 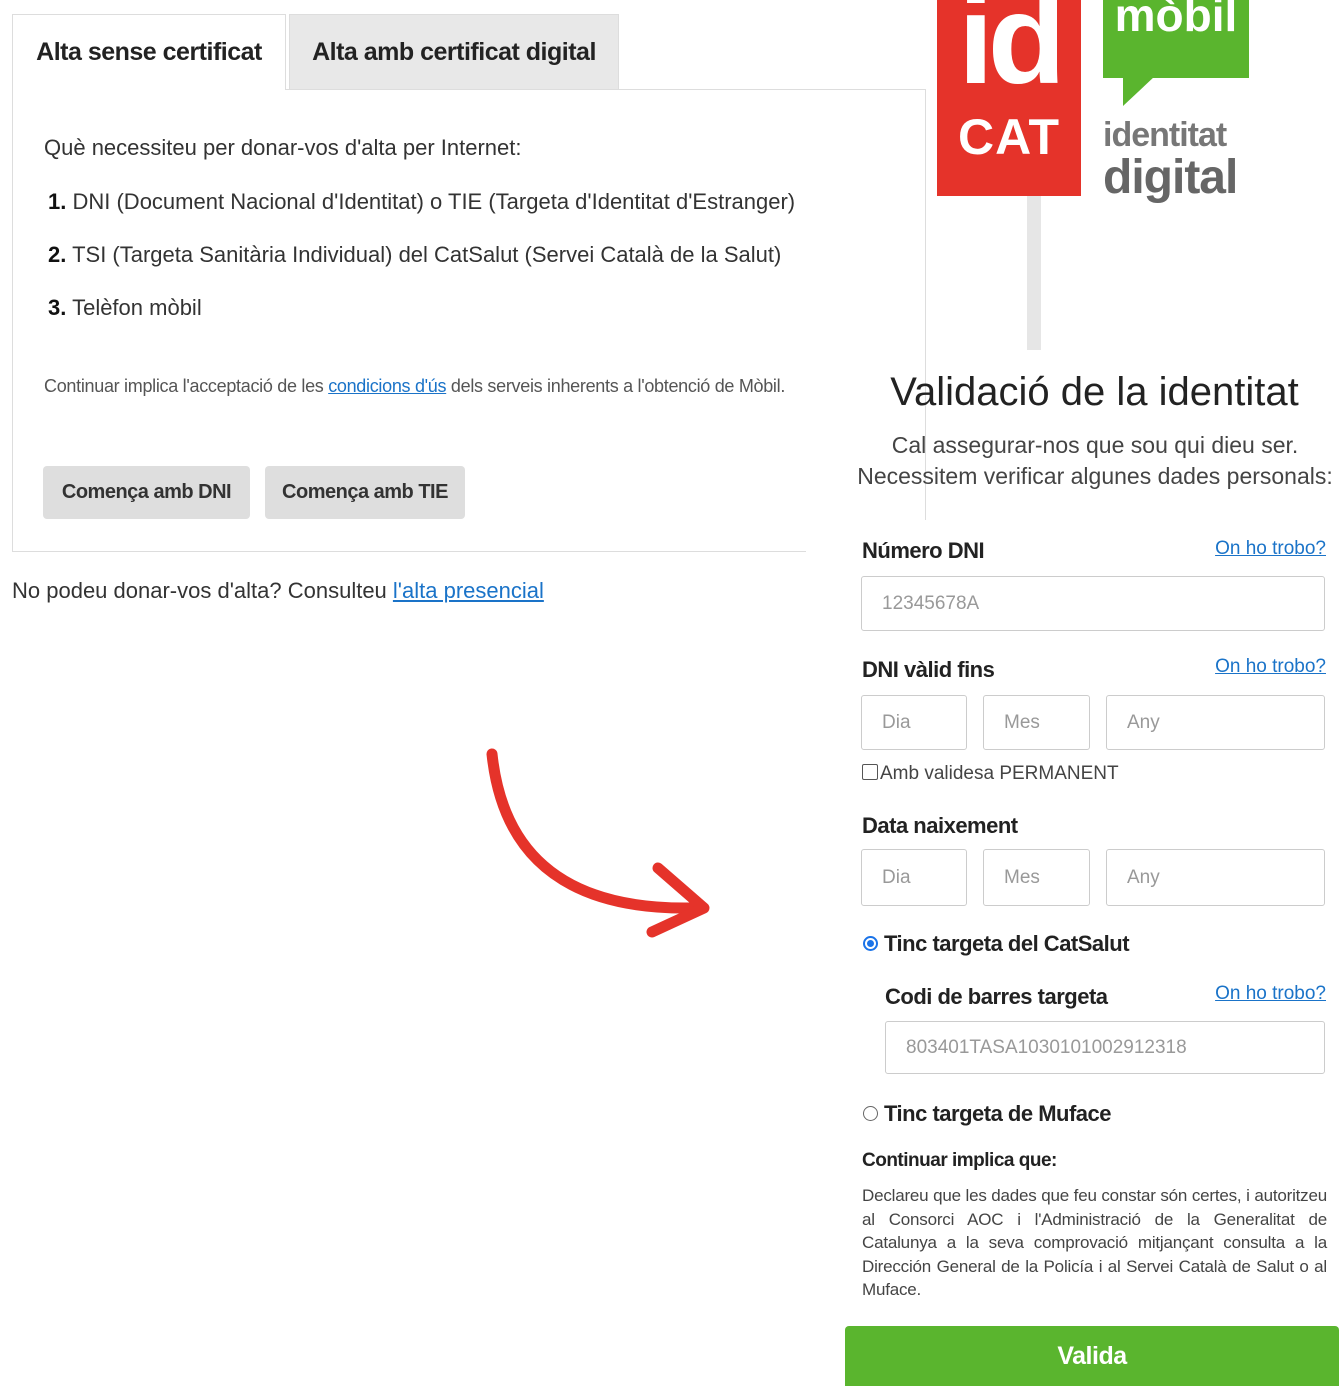 I want to click on continue-heading: Continuar implica que:, so click(x=959, y=1160).